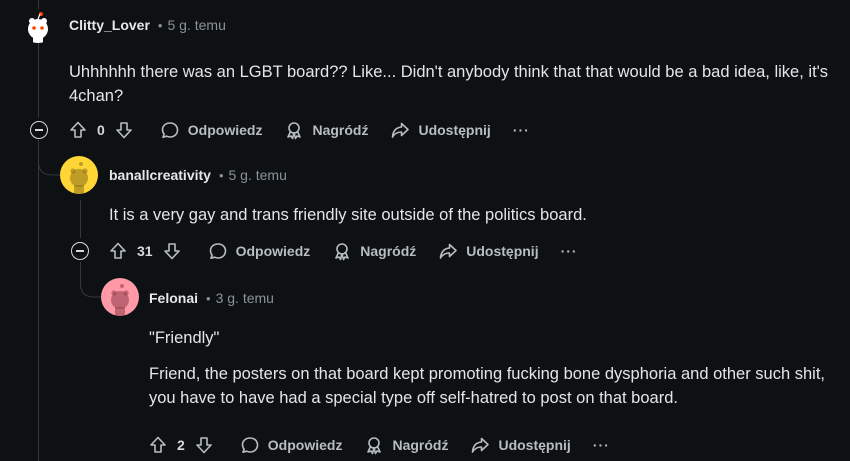 Image resolution: width=850 pixels, height=461 pixels. I want to click on vote-count: 2, so click(181, 445).